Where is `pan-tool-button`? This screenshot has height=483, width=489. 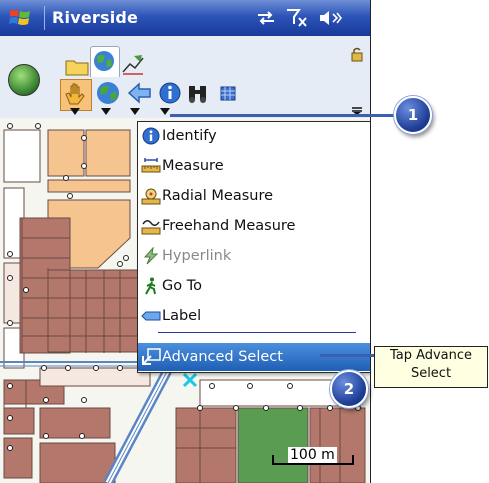 pan-tool-button is located at coordinates (76, 95).